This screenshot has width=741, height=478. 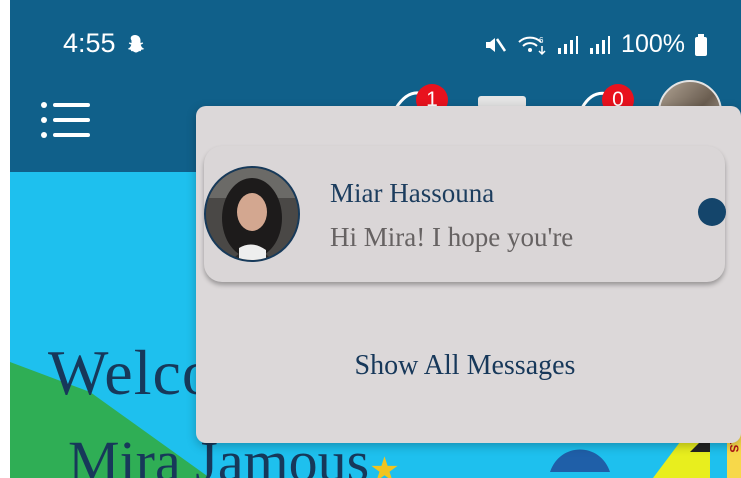 I want to click on battery-level: 100%, so click(x=653, y=44).